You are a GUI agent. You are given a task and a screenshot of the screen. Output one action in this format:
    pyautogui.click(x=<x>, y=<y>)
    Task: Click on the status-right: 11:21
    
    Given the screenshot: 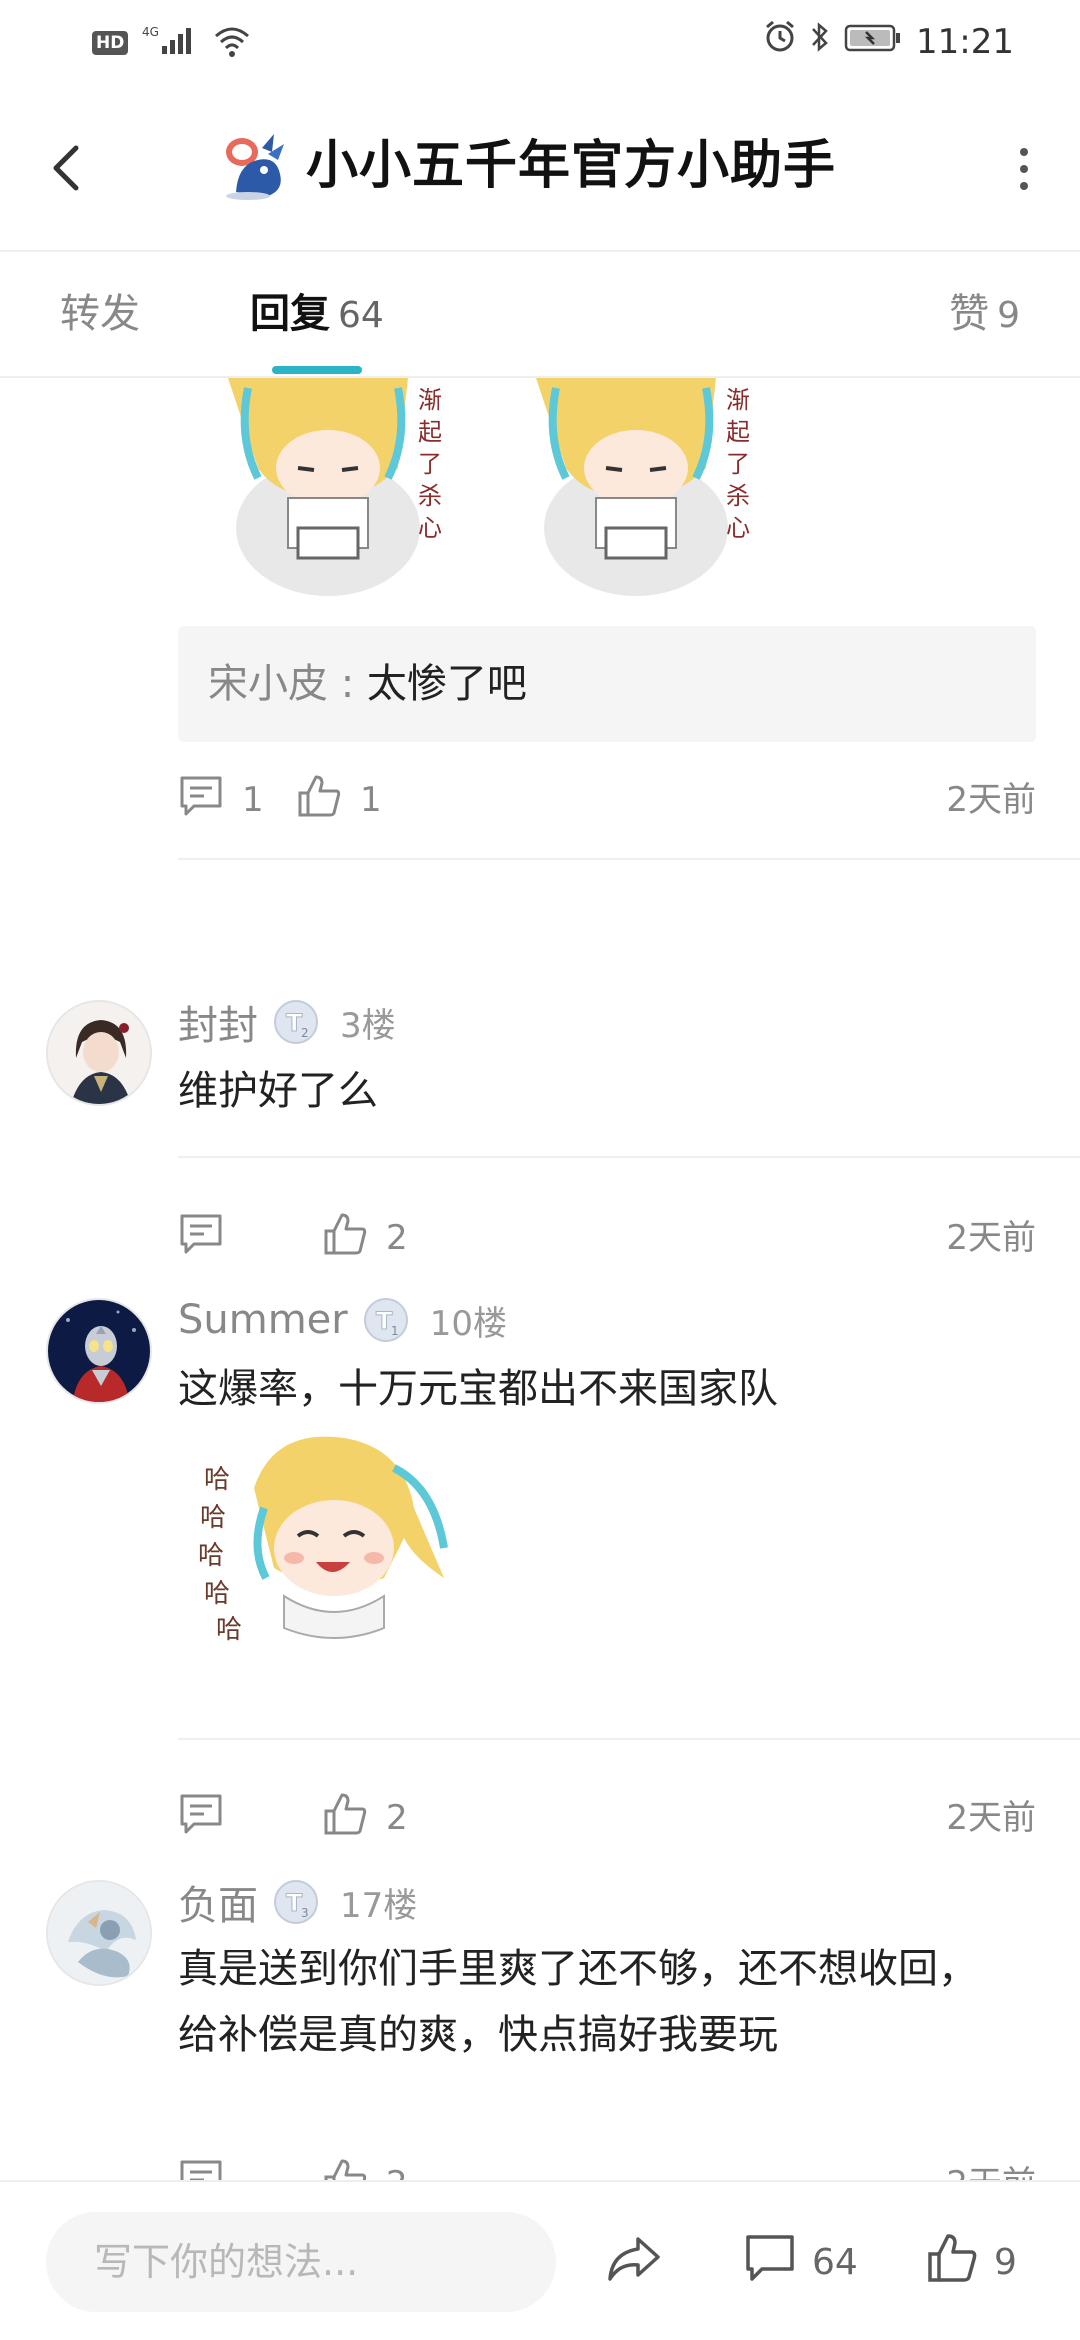 What is the action you would take?
    pyautogui.click(x=889, y=41)
    